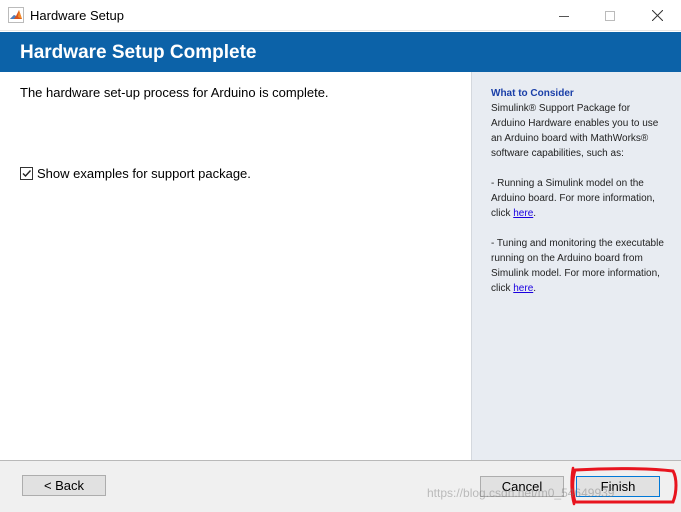  I want to click on cancel-button: Cancel, so click(522, 486).